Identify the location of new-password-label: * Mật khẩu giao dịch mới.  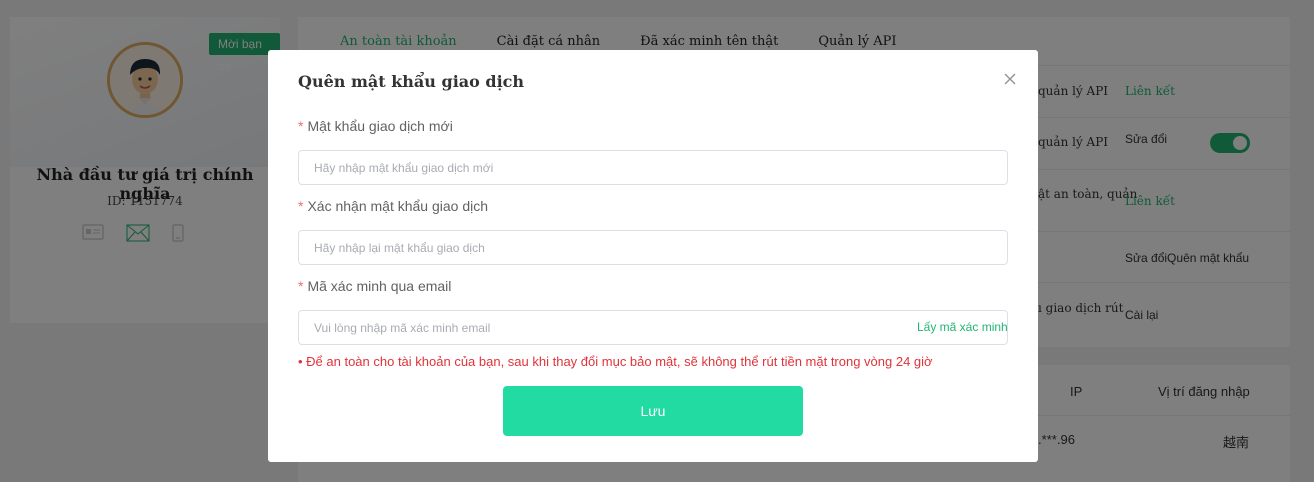
(375, 126).